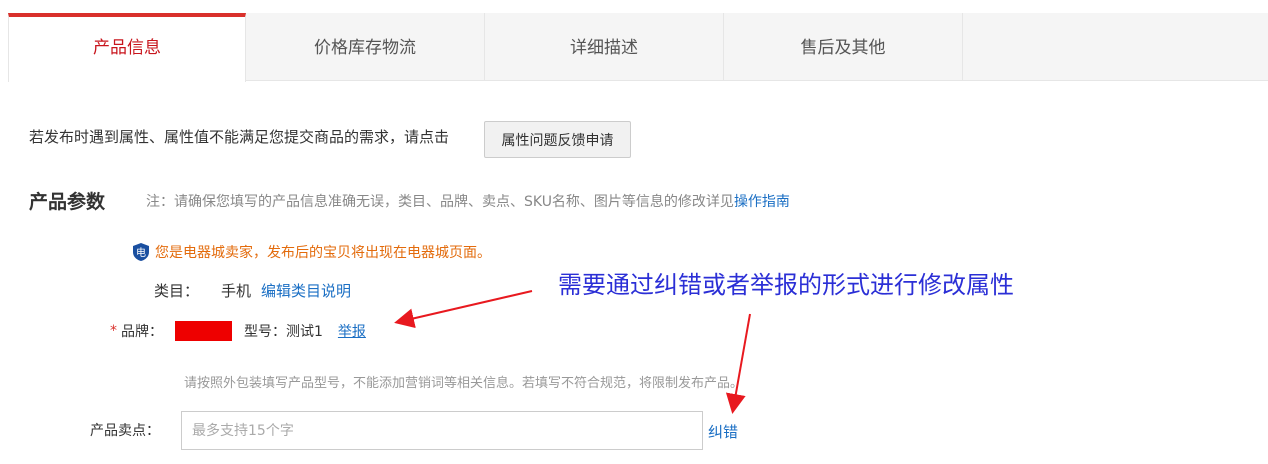 This screenshot has width=1268, height=464. I want to click on tab-after-sales: 售后及其他, so click(843, 47).